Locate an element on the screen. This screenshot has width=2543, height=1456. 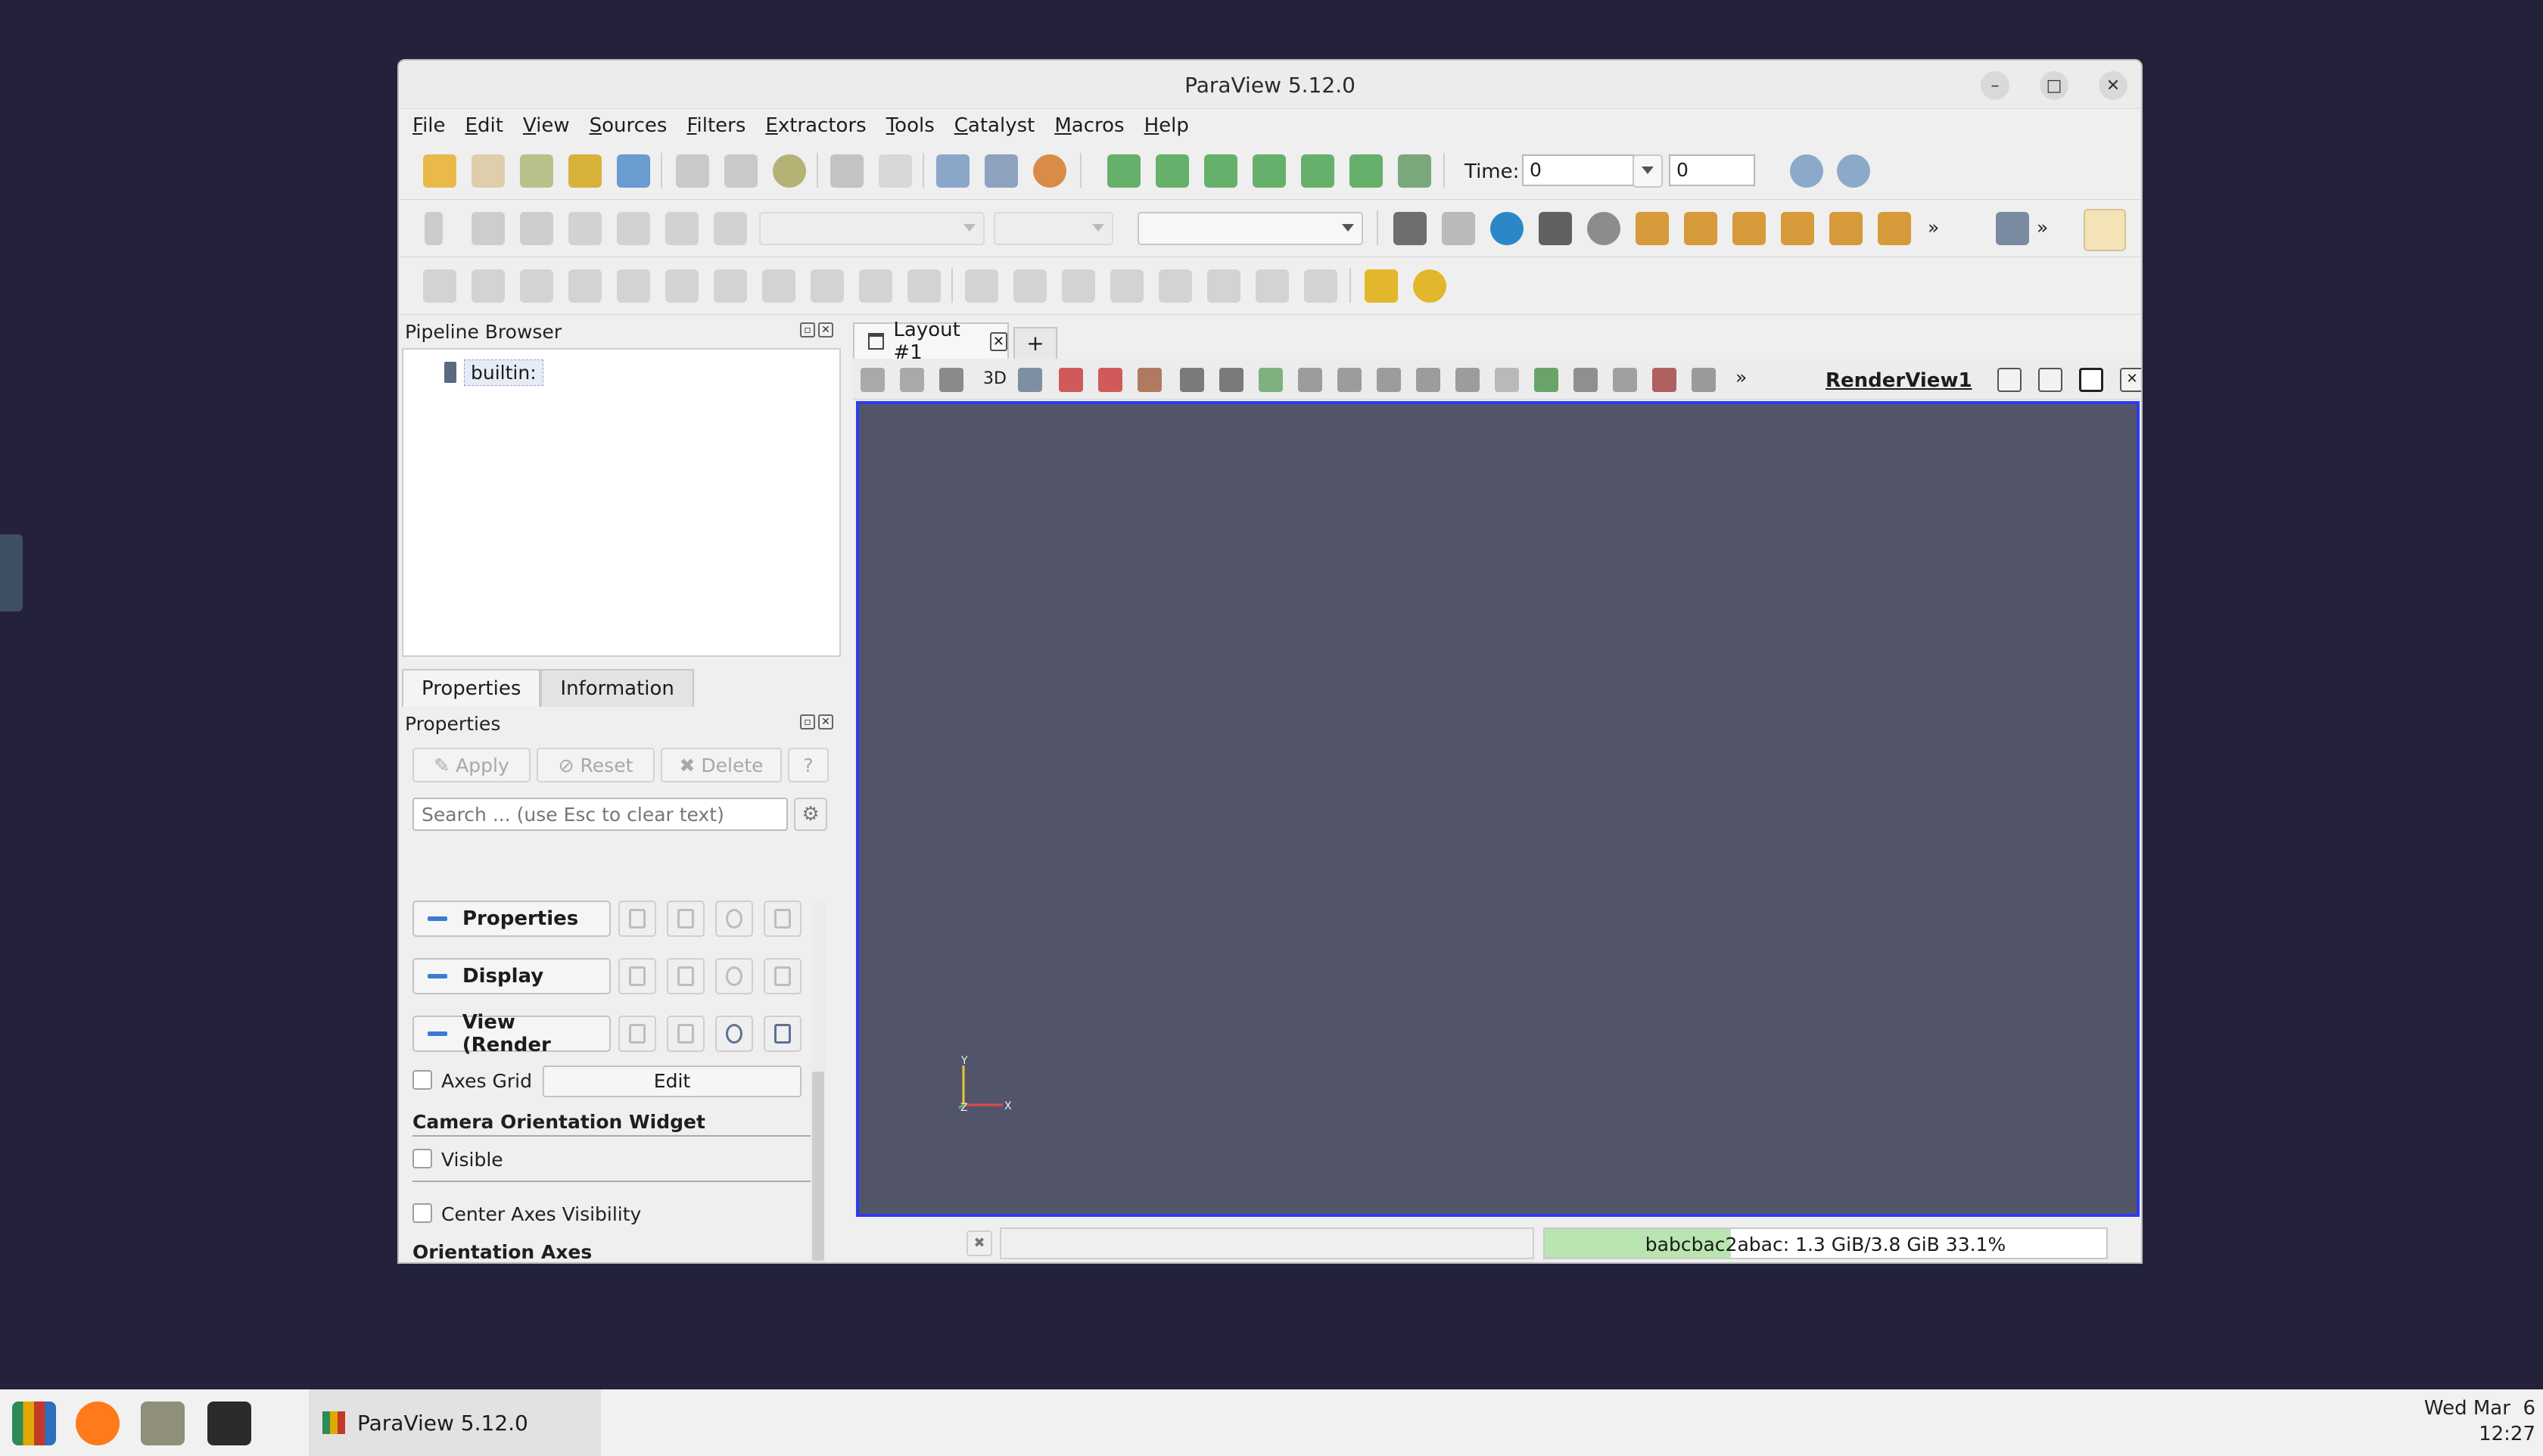
toggle-3d-button: 3D is located at coordinates (995, 378).